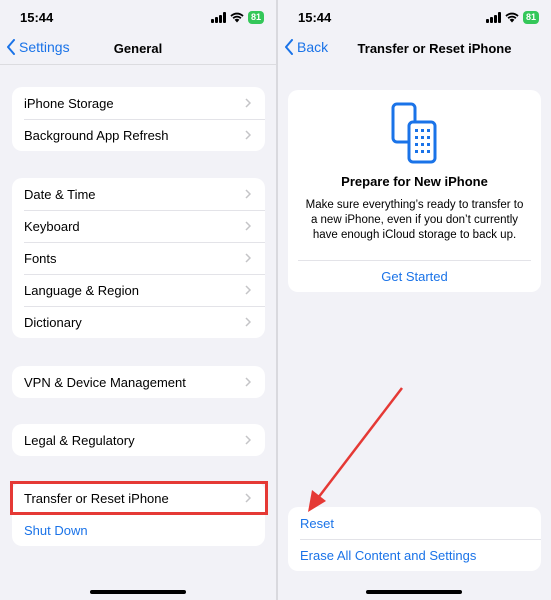  What do you see at coordinates (79, 440) in the screenshot?
I see `row-label: Legal & Regulatory` at bounding box center [79, 440].